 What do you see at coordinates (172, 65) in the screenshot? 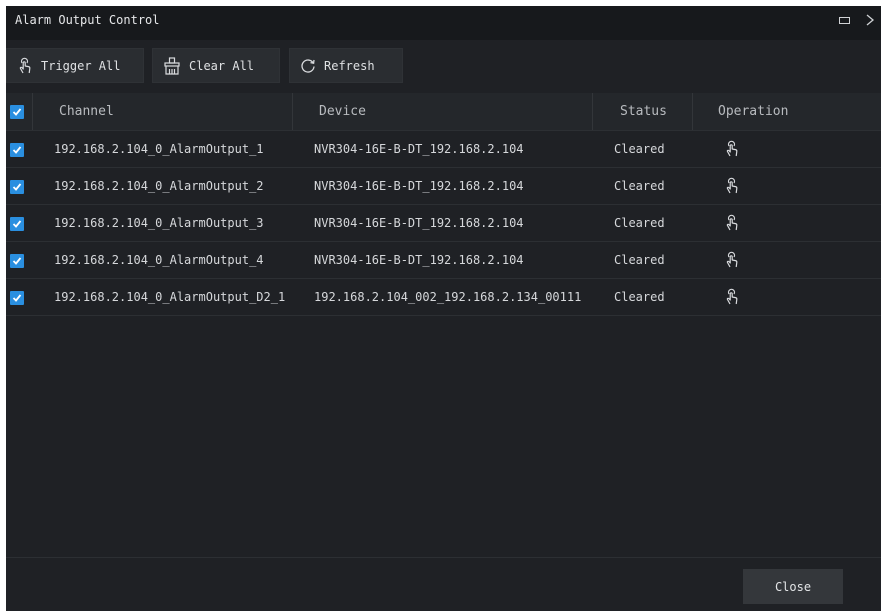
I see `broom-icon` at bounding box center [172, 65].